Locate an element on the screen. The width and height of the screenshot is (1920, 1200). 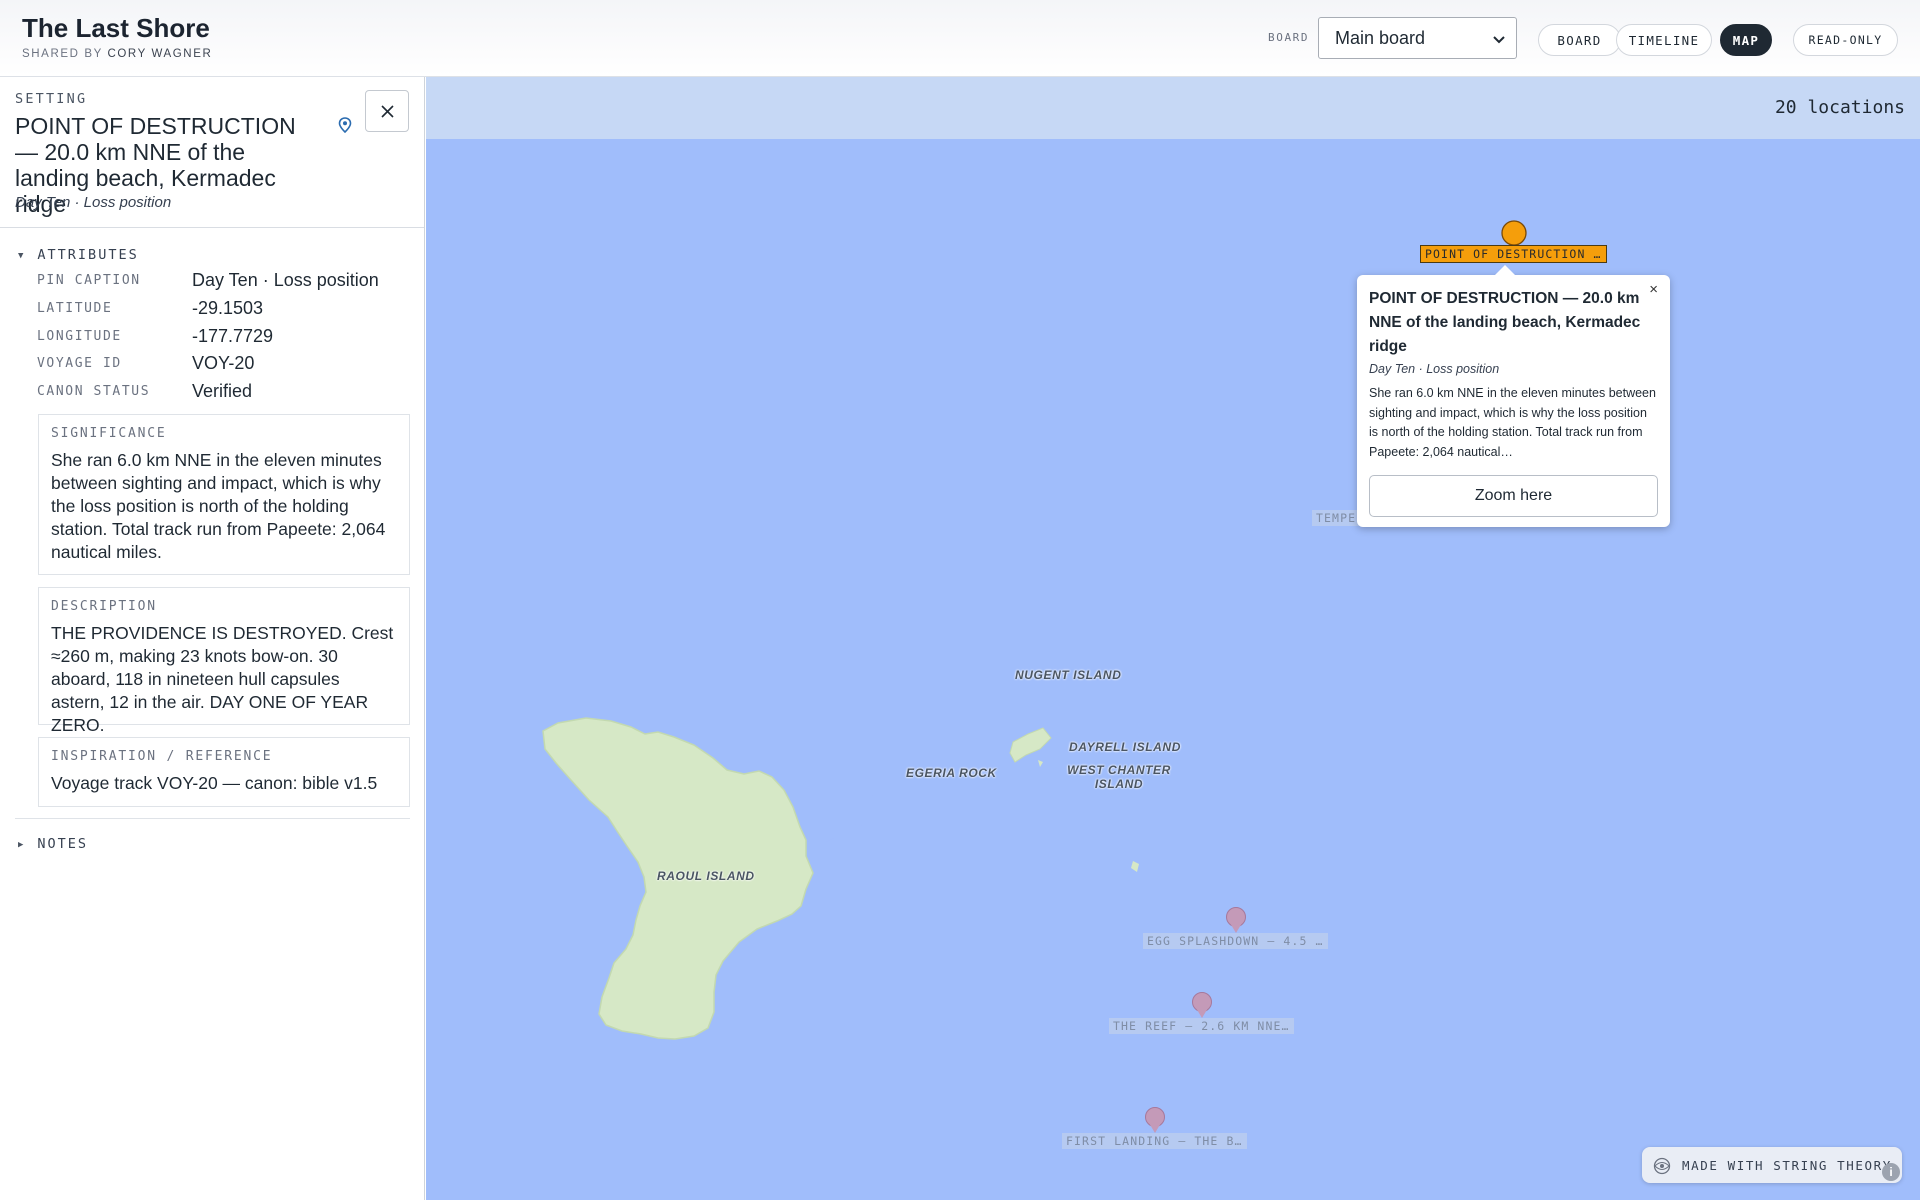
board-label: BOARD is located at coordinates (1289, 37).